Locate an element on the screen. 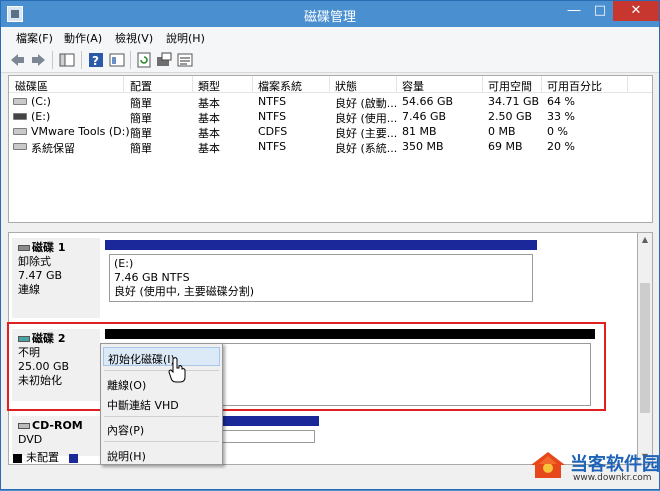 This screenshot has height=491, width=660. menu-properties: 內容(P) is located at coordinates (161, 428).